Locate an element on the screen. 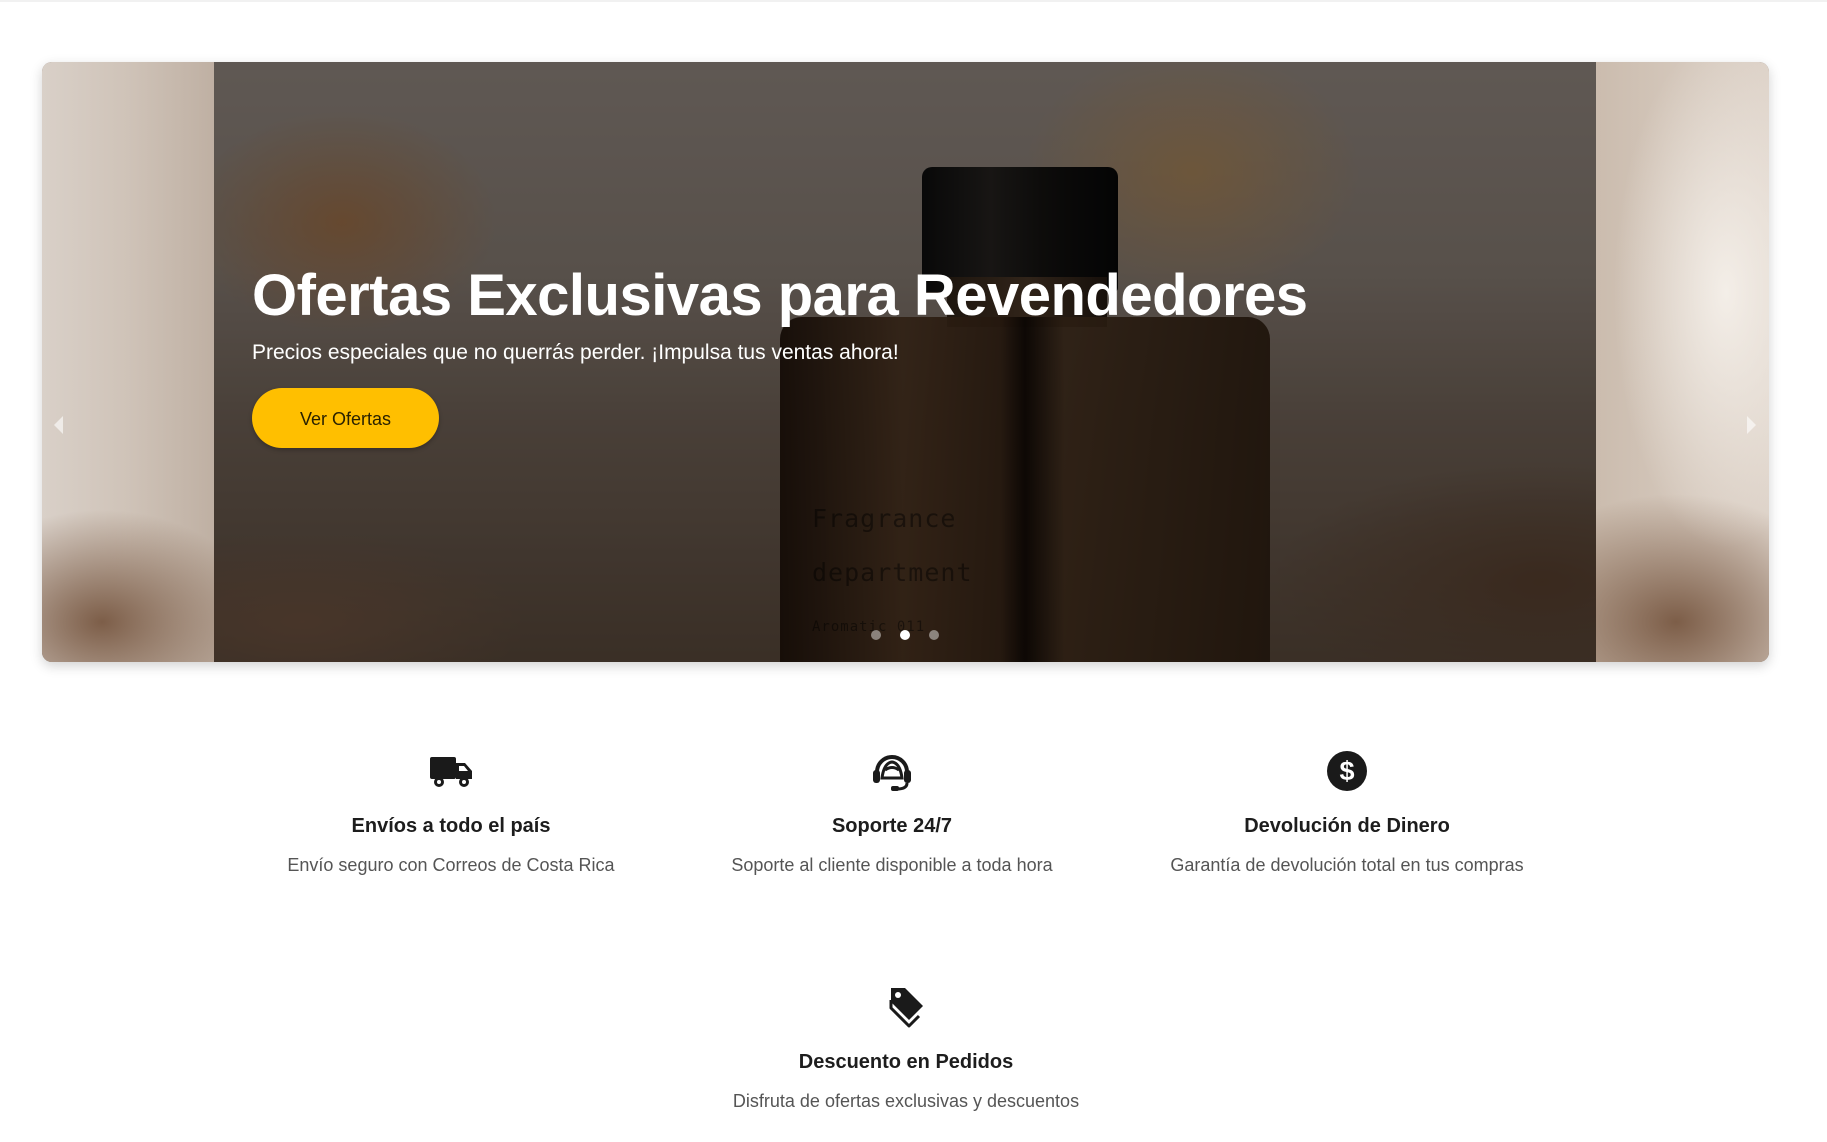  carousel-indicators is located at coordinates (905, 635).